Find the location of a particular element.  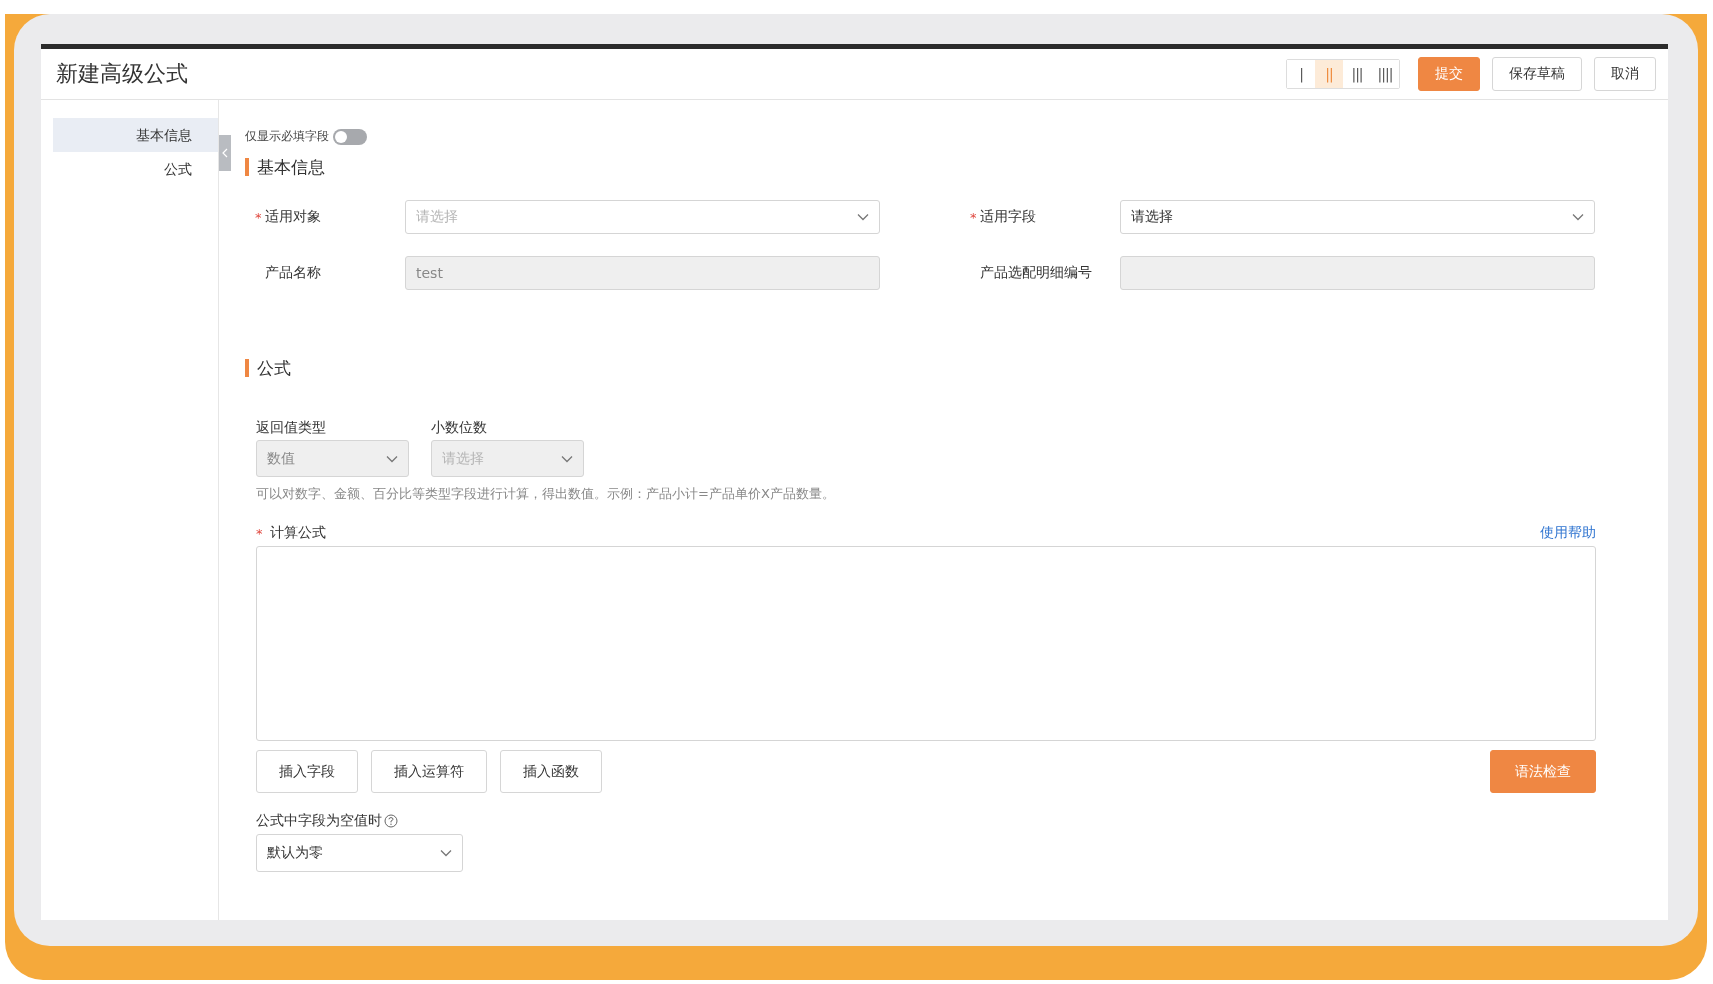

help-icon is located at coordinates (391, 821).